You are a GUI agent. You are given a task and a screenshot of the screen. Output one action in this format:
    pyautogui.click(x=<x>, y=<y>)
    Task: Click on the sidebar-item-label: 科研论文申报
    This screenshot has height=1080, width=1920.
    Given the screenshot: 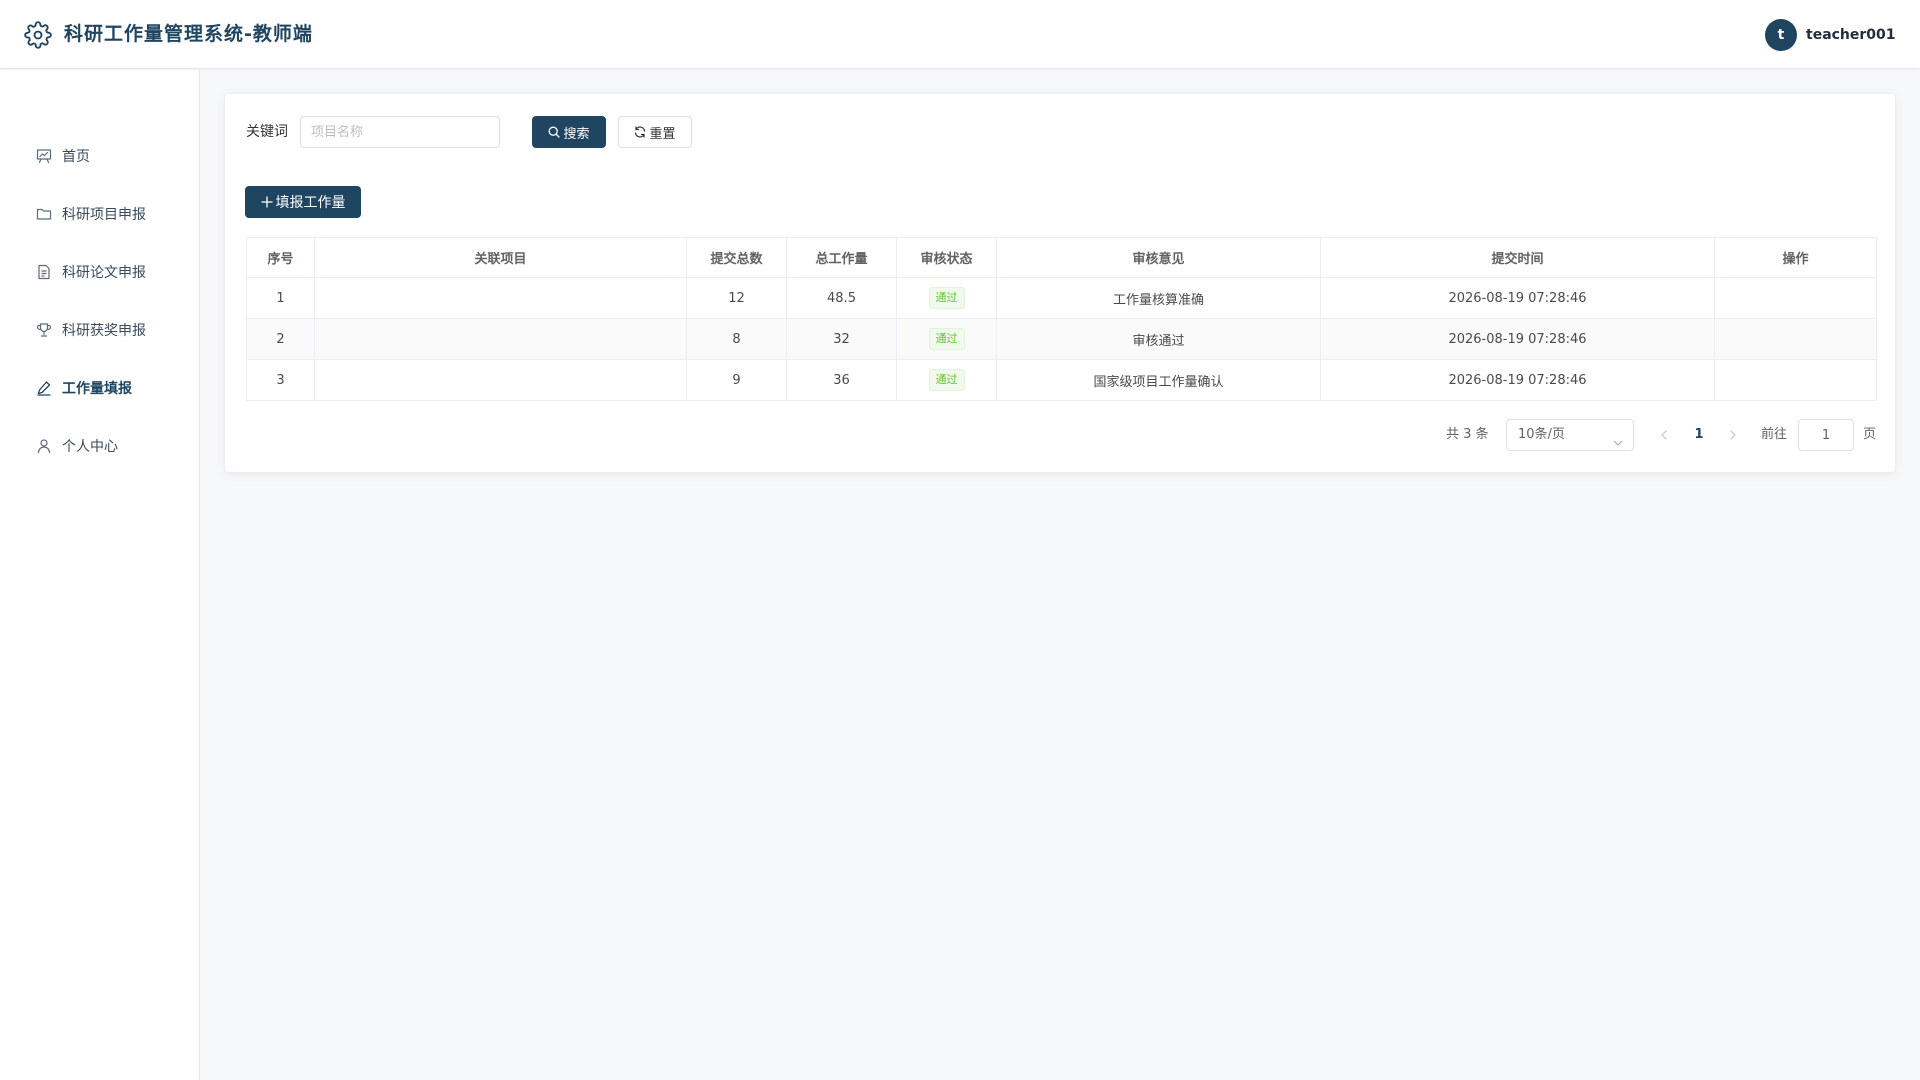 What is the action you would take?
    pyautogui.click(x=104, y=273)
    